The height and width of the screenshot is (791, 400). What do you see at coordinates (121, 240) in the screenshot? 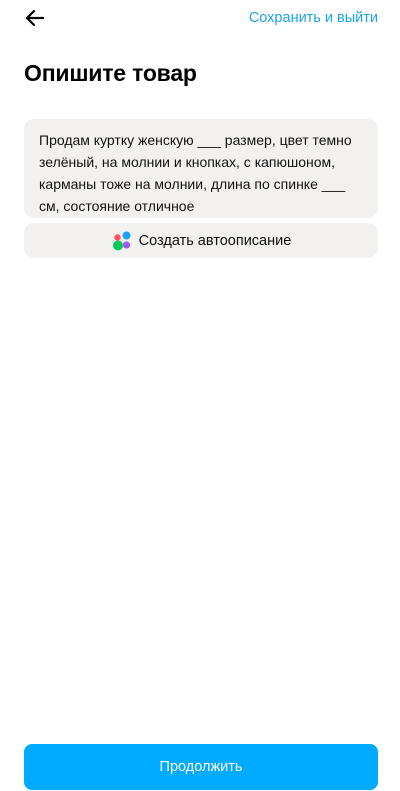
I see `ai-dots-icon` at bounding box center [121, 240].